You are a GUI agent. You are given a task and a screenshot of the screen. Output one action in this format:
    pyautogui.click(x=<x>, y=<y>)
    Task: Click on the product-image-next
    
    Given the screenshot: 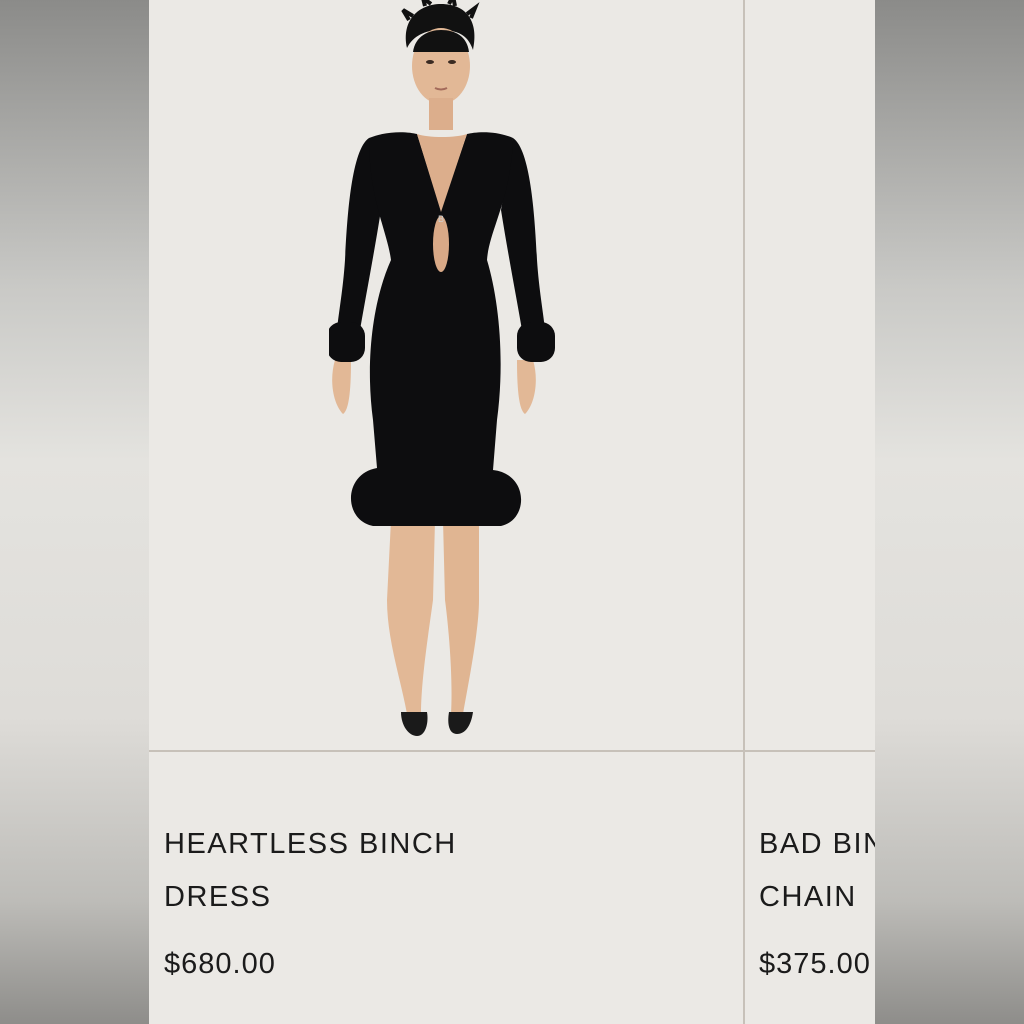 What is the action you would take?
    pyautogui.click(x=810, y=375)
    